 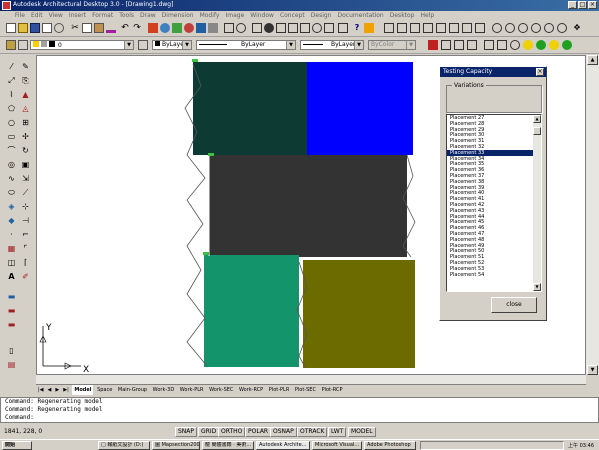 I want to click on menu-desktop: Desktop, so click(x=402, y=15).